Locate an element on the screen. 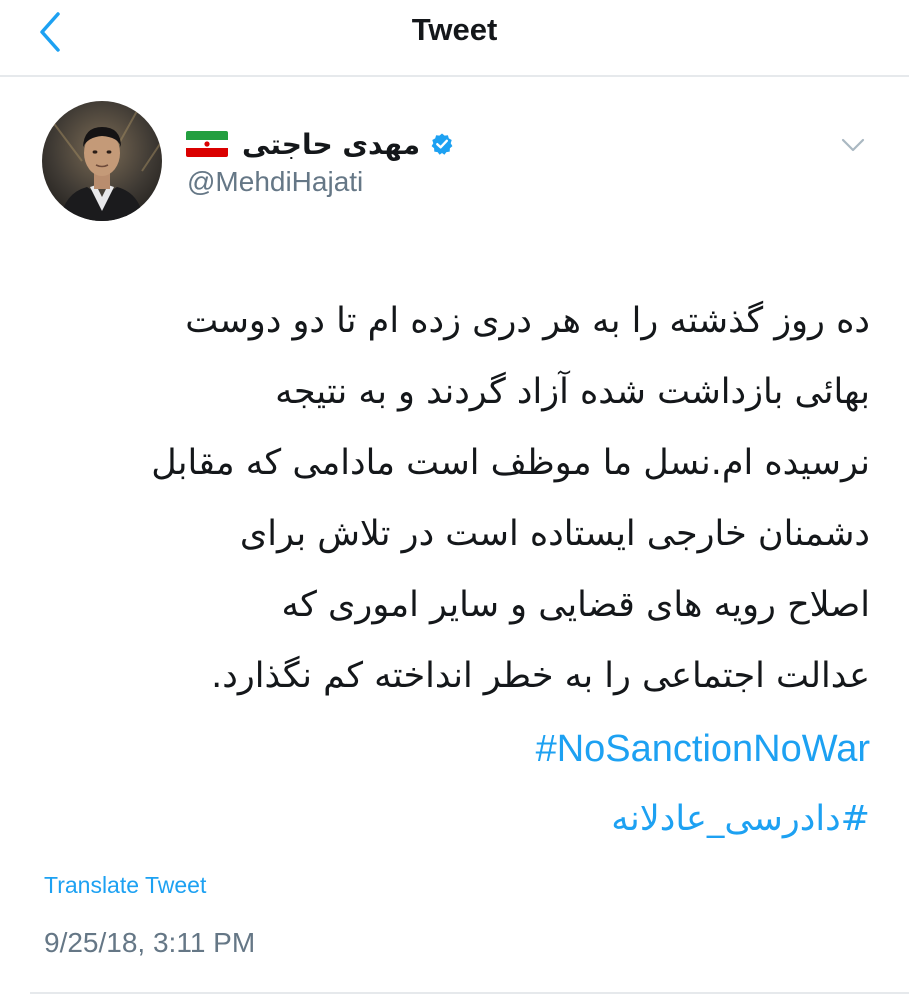 The image size is (909, 1000). more-options-button is located at coordinates (853, 145).